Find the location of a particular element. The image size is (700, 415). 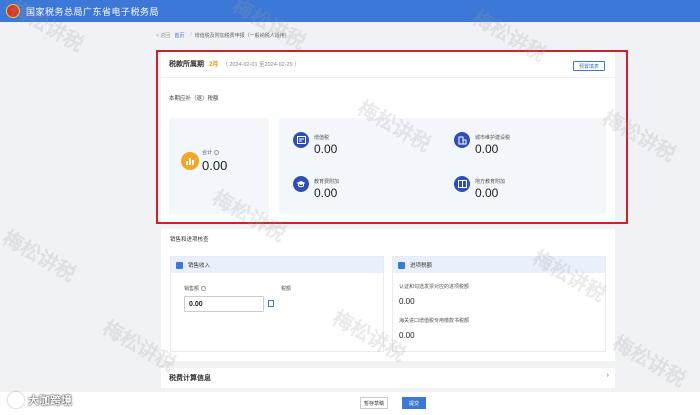

copy-icon is located at coordinates (271, 303).